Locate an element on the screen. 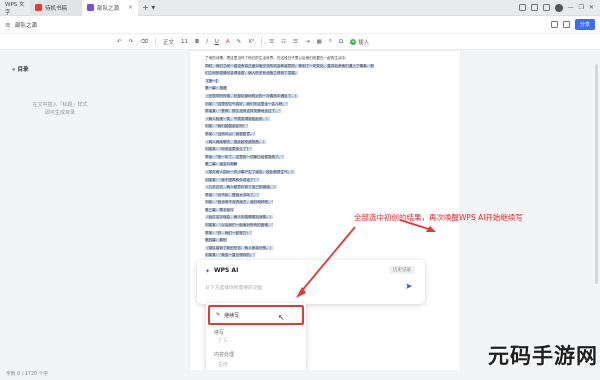 Image resolution: width=600 pixels, height=380 pixels. document-line-text: 【第一】 is located at coordinates (212, 80).